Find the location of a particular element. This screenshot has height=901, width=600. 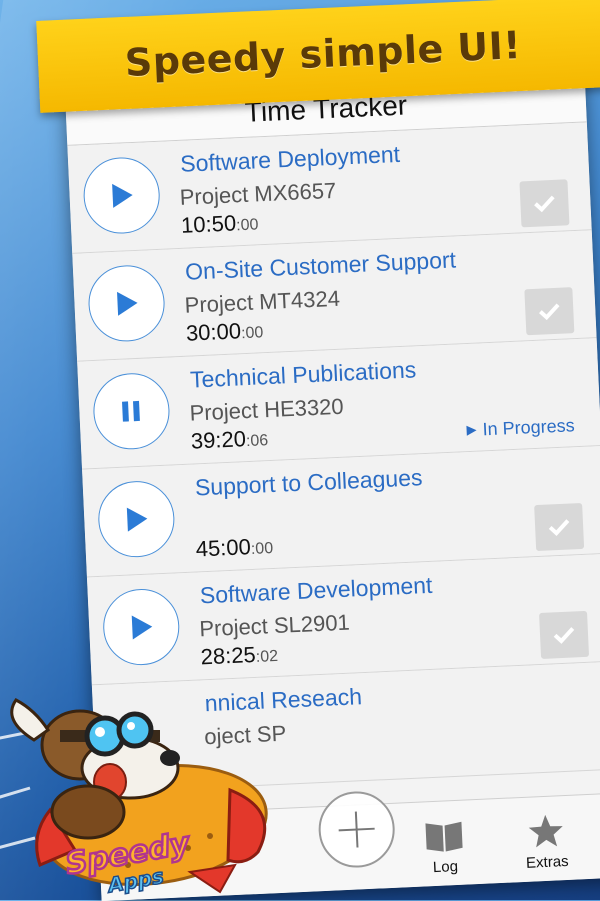

banner-text: Speedy simple UI! is located at coordinates (323, 54).